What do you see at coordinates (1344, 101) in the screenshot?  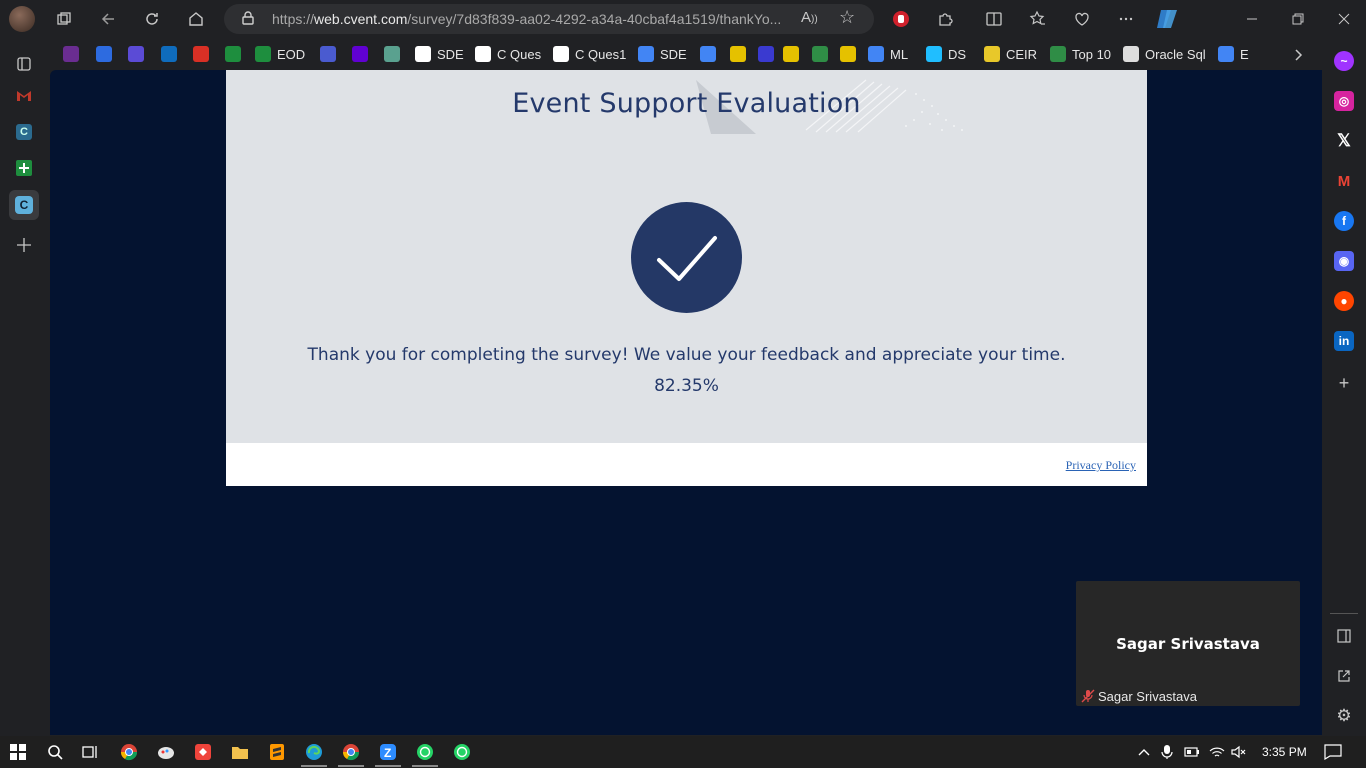 I see `instagram-icon: ◎` at bounding box center [1344, 101].